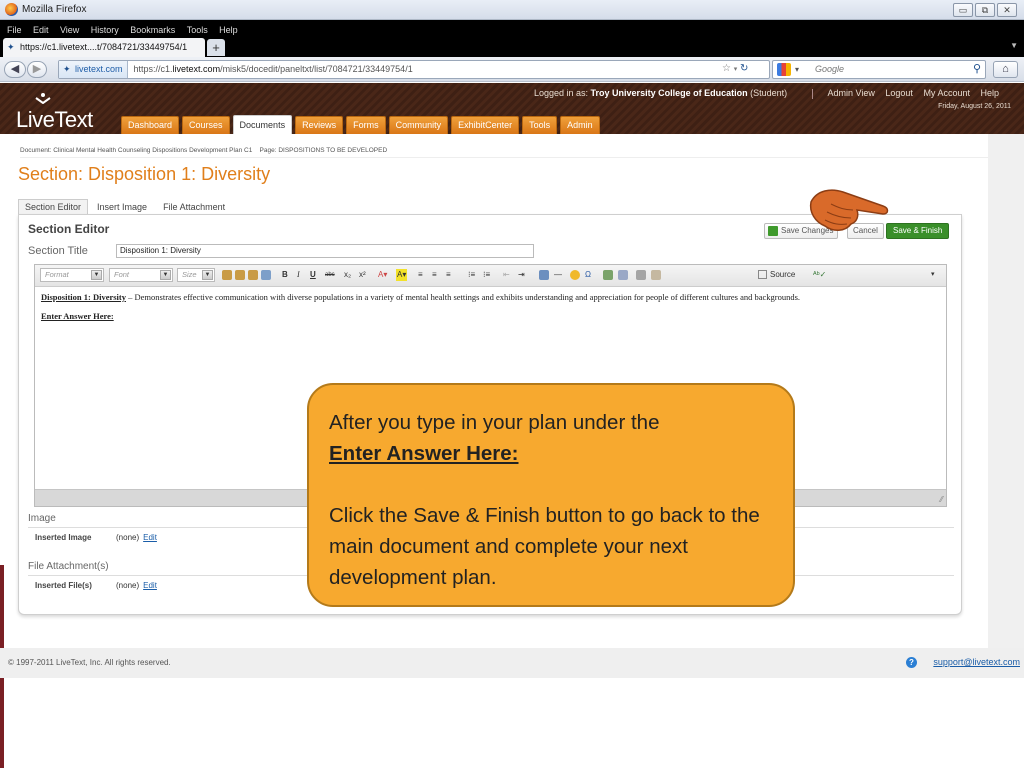 The width and height of the screenshot is (1024, 768). Describe the element at coordinates (506, 275) in the screenshot. I see `outdent-icon: ⇤` at that location.